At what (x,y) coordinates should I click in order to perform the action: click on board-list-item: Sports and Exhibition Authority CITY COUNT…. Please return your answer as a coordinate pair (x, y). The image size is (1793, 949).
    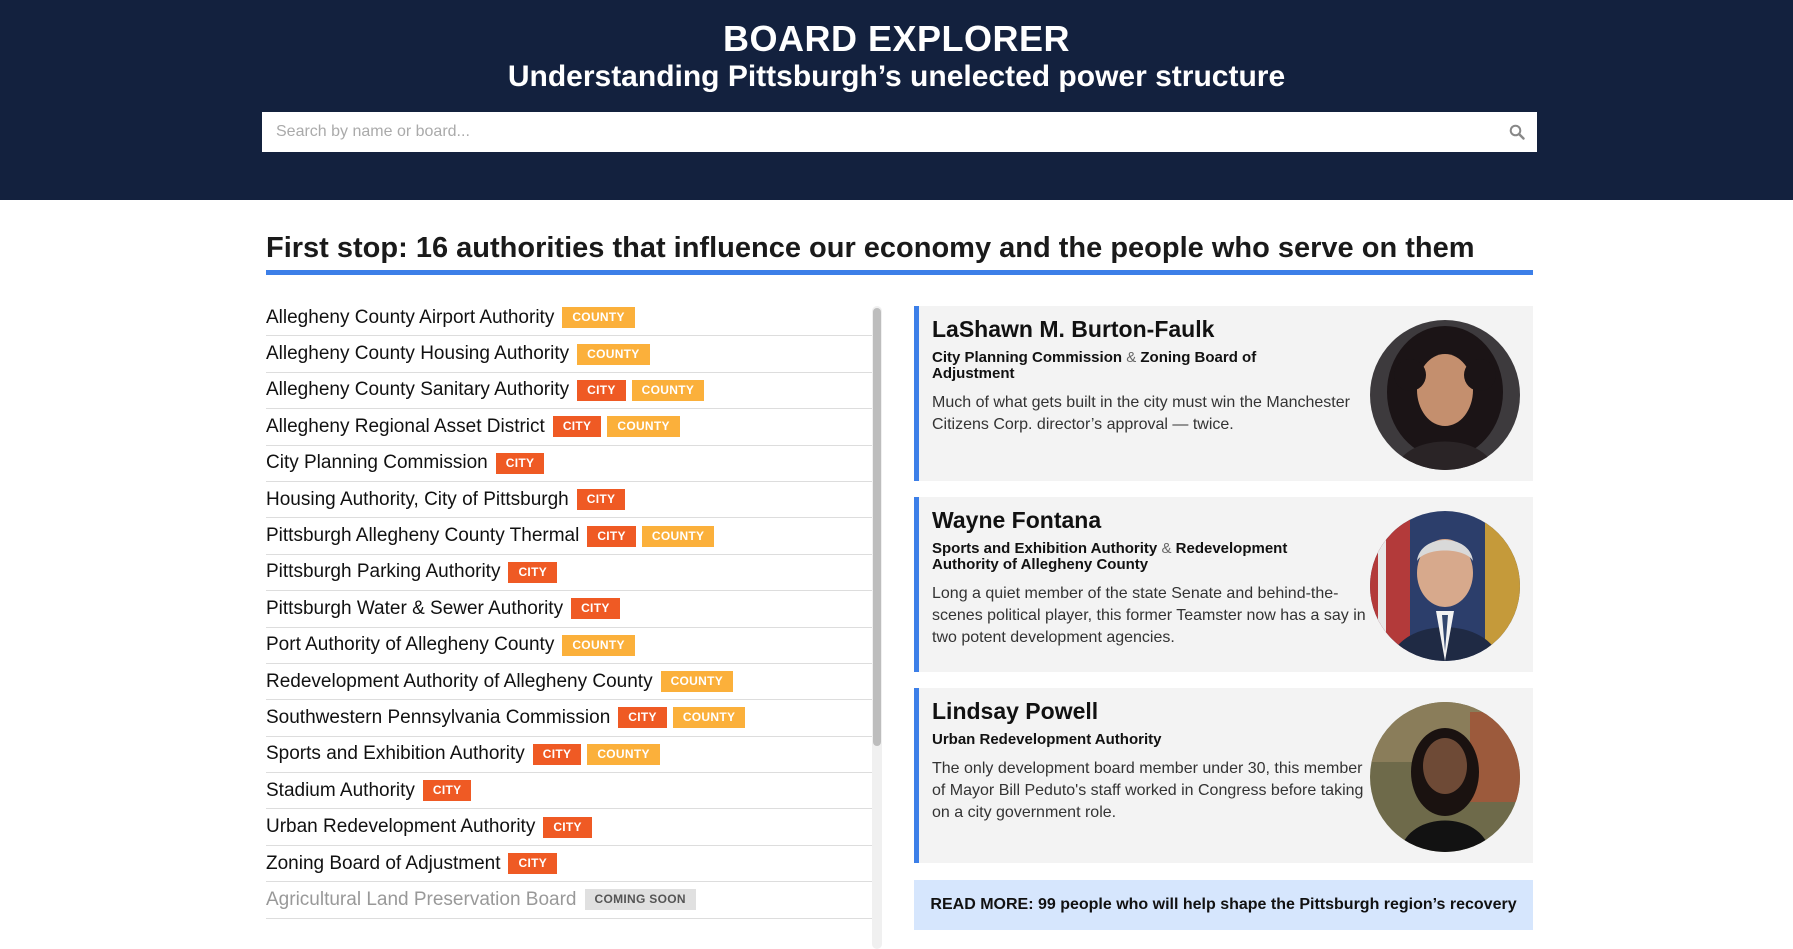
    Looking at the image, I should click on (569, 755).